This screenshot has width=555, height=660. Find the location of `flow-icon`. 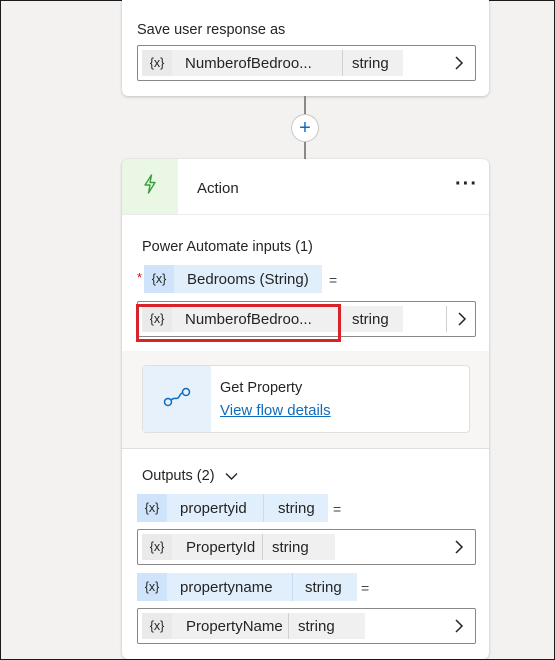

flow-icon is located at coordinates (177, 399).